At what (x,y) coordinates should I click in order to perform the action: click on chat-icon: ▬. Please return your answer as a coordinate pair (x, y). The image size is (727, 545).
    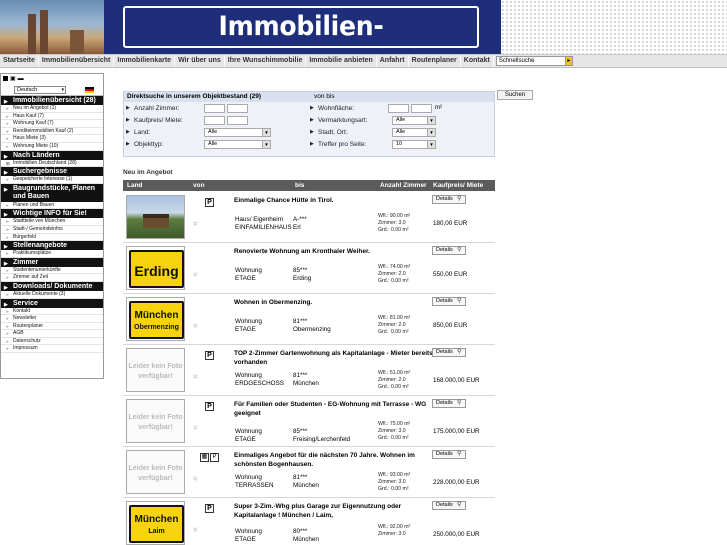
    Looking at the image, I should click on (21, 79).